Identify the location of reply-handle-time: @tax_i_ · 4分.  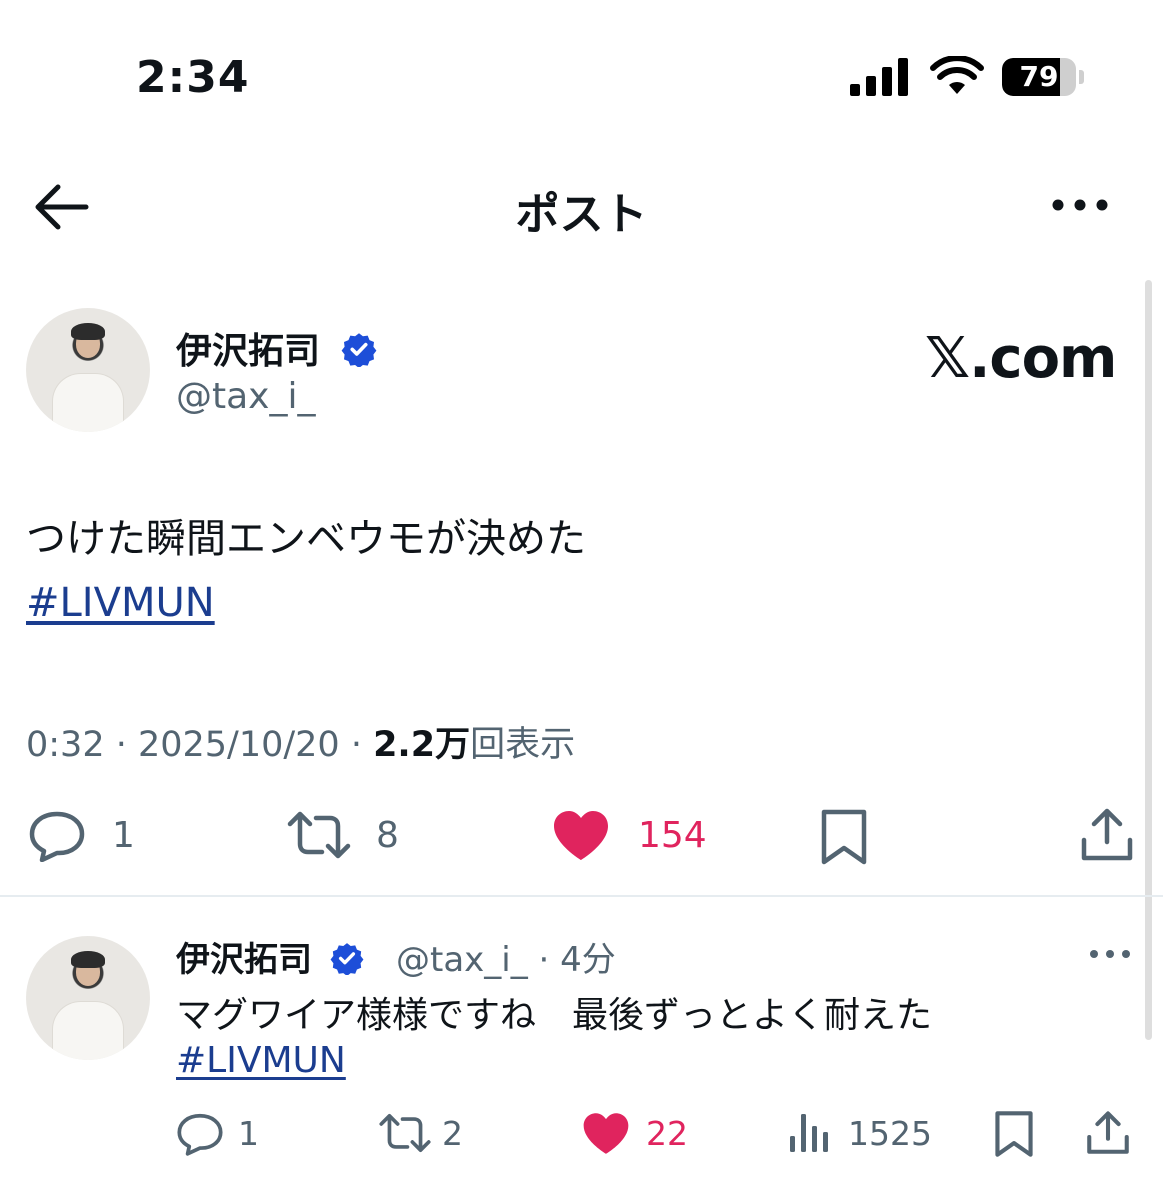
(506, 956).